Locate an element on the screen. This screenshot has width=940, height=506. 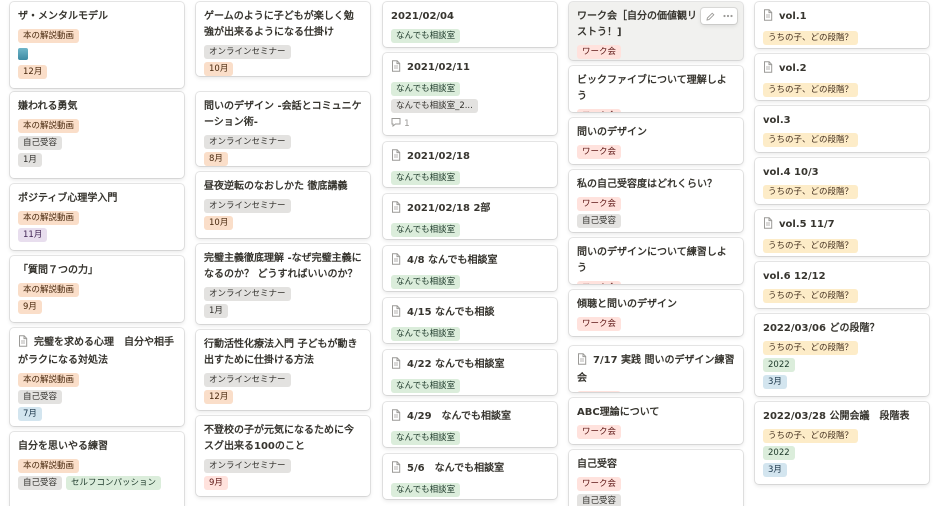
board-card: 問いのデザインについて練習しようワーク会 is located at coordinates (656, 261).